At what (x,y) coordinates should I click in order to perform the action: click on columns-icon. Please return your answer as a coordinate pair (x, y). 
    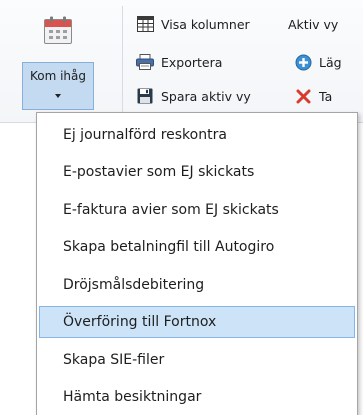
    Looking at the image, I should click on (145, 24).